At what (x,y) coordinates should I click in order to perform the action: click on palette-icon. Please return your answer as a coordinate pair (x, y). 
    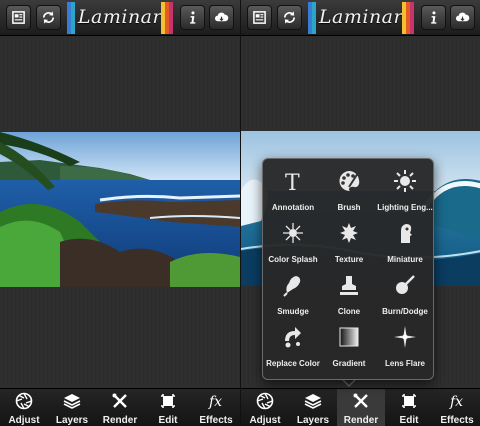
    Looking at the image, I should click on (349, 181).